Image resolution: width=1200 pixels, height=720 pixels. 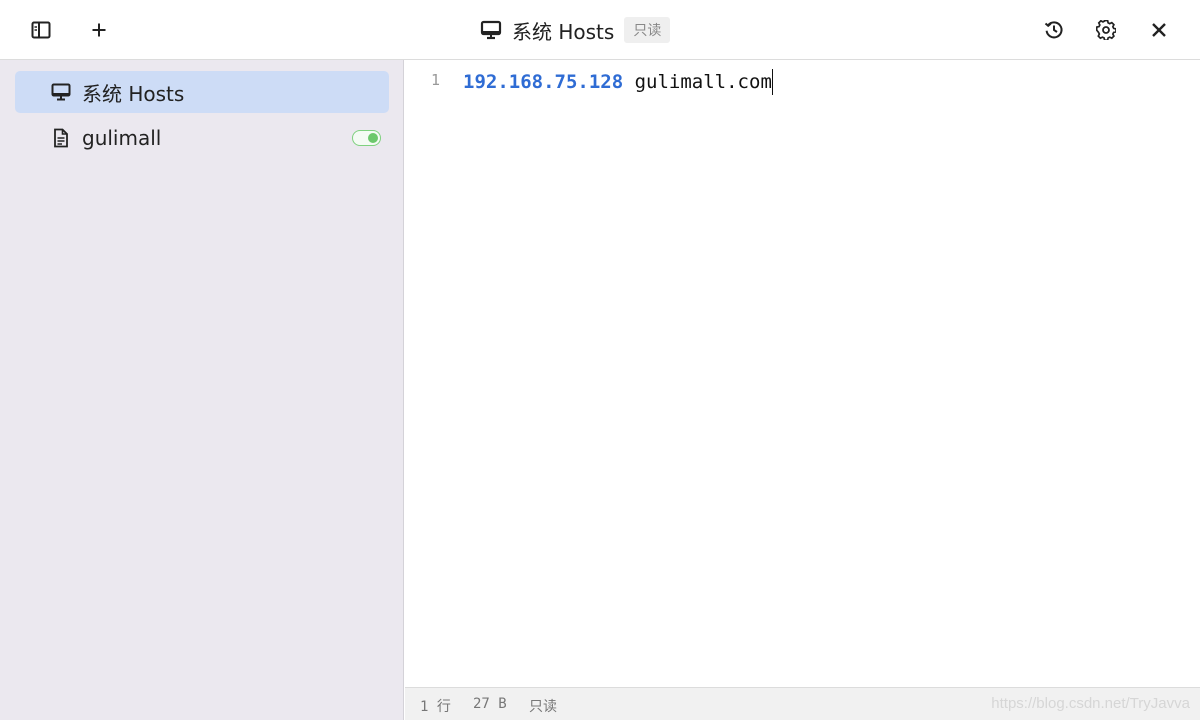 What do you see at coordinates (703, 82) in the screenshot?
I see `hostname: gulimall.com` at bounding box center [703, 82].